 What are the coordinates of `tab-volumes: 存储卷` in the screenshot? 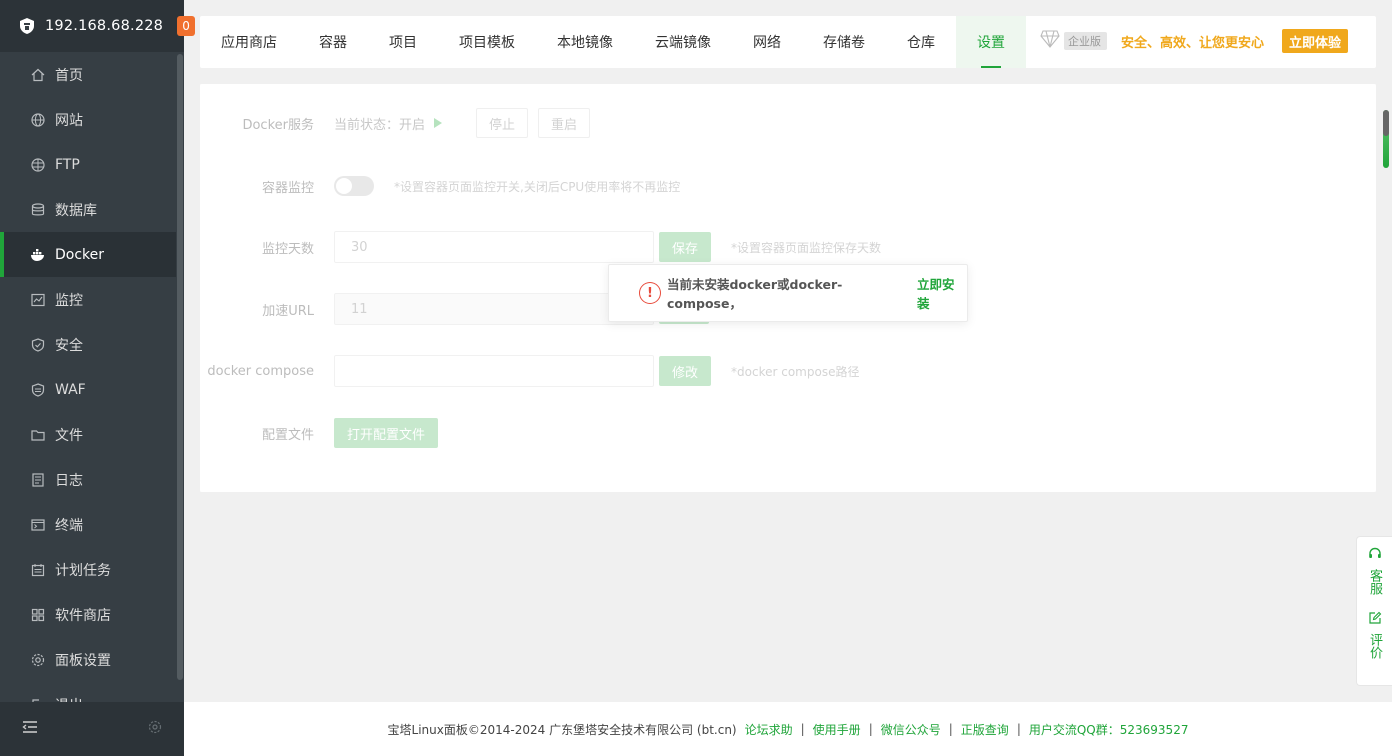 It's located at (844, 42).